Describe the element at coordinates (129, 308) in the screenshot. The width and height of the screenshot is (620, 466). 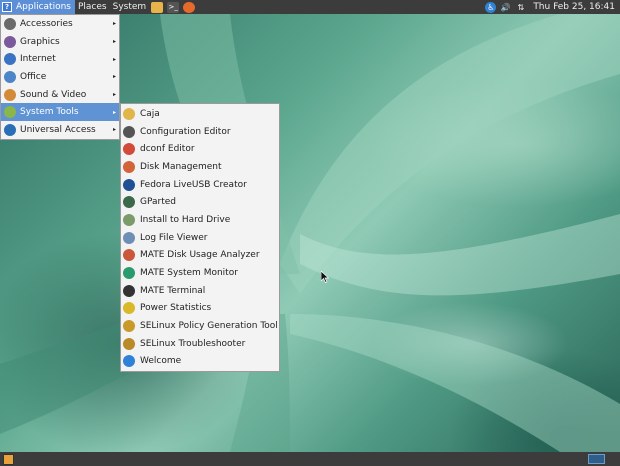
I see `power-icon` at that location.